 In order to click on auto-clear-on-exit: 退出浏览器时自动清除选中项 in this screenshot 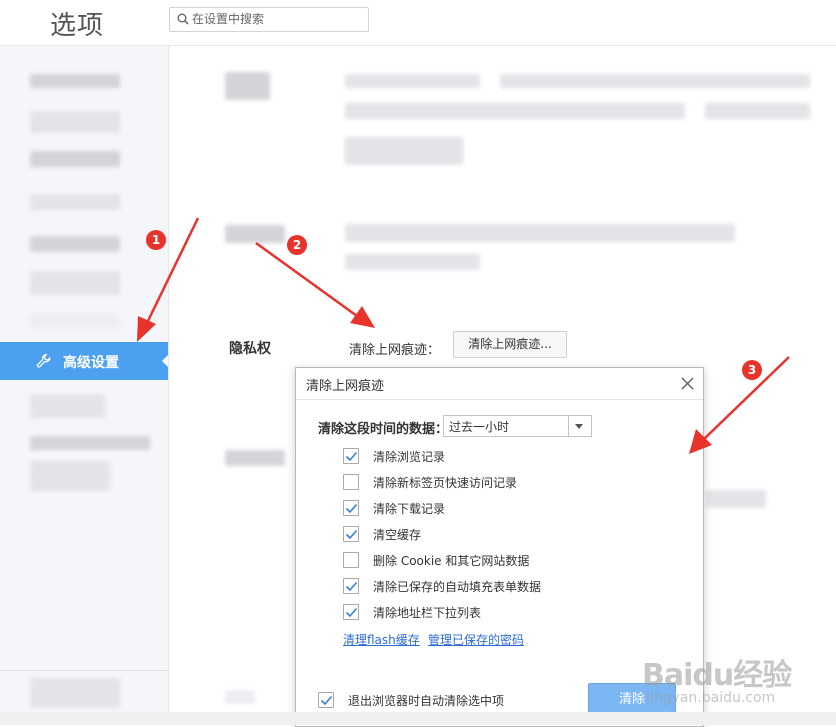, I will do `click(448, 702)`.